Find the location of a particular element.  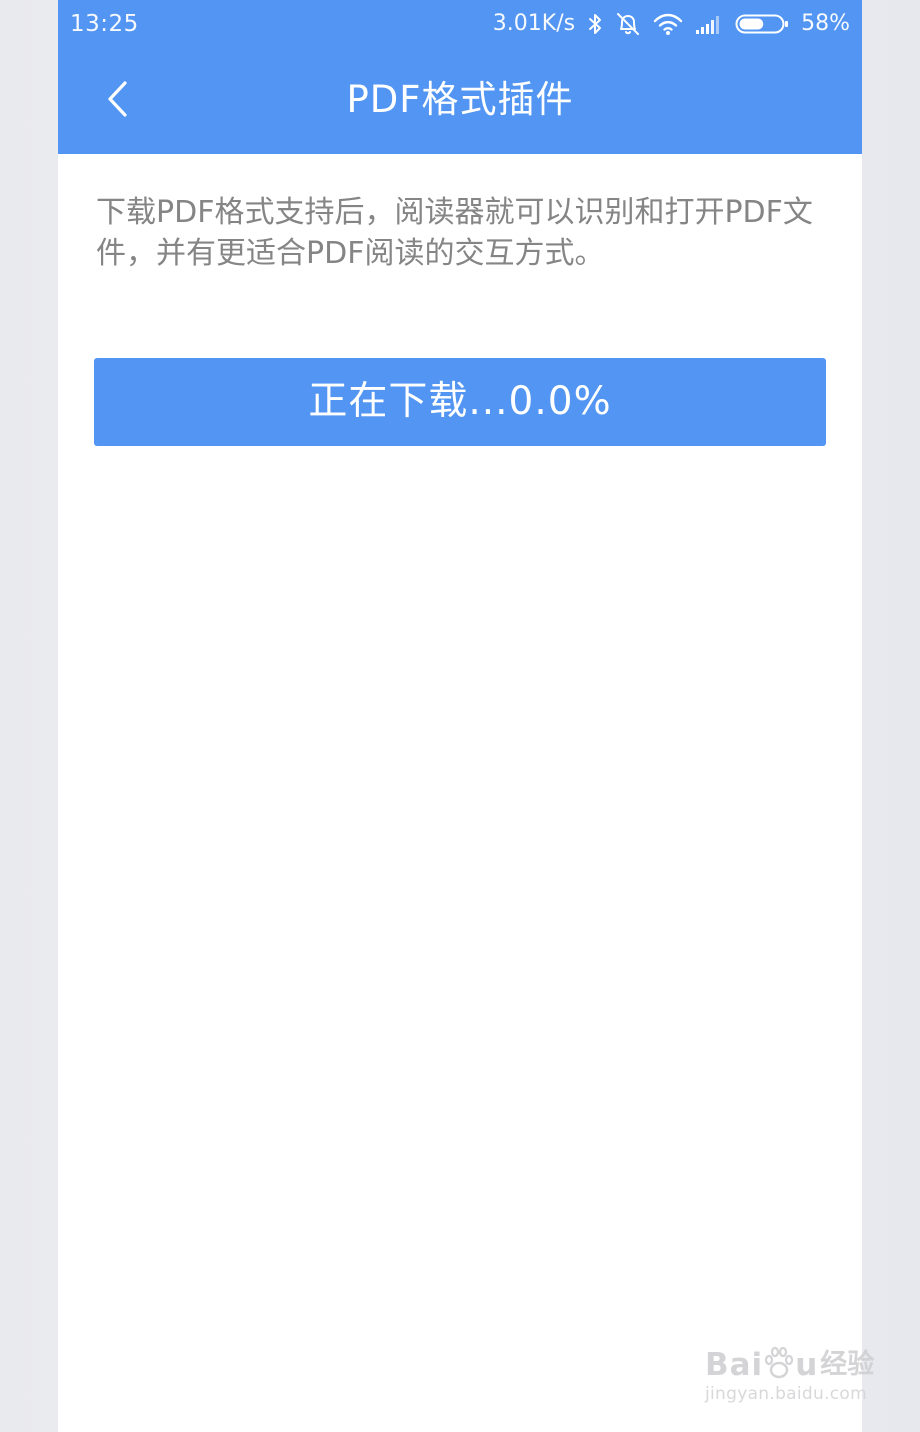

watermark-brand-cn: 经验 is located at coordinates (847, 1364).